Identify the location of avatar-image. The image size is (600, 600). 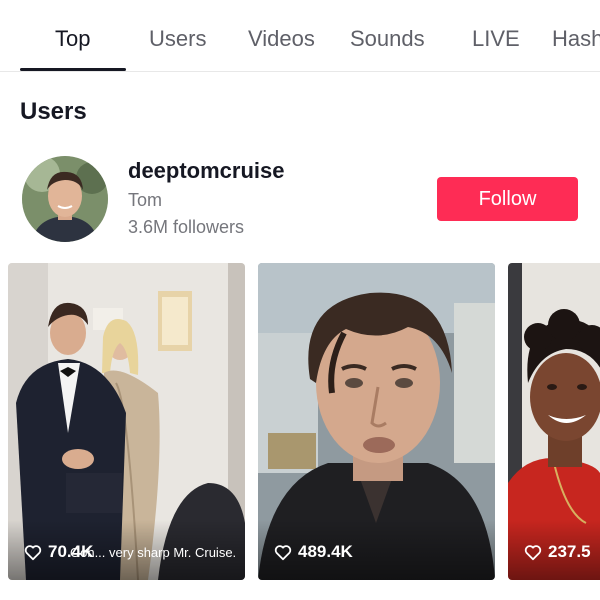
(65, 199).